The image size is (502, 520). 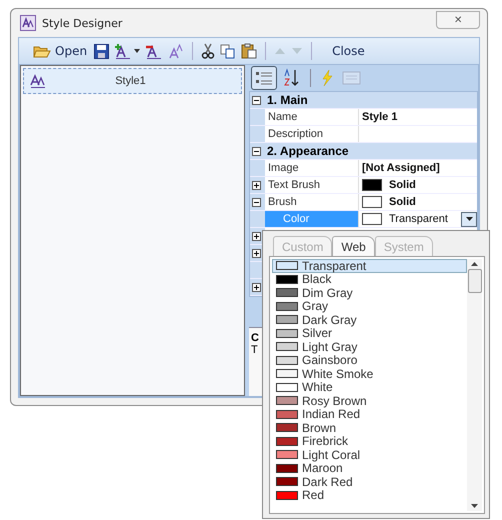 What do you see at coordinates (154, 51) in the screenshot?
I see `remove-style-icon` at bounding box center [154, 51].